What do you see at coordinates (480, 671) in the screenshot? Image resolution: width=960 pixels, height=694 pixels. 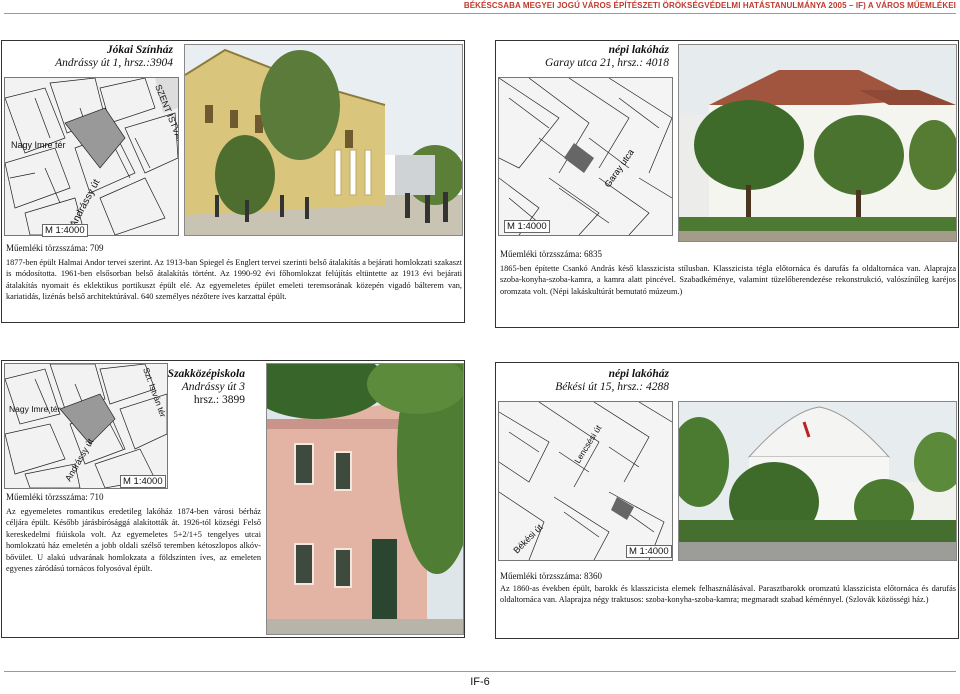 I see `footer-divider` at bounding box center [480, 671].